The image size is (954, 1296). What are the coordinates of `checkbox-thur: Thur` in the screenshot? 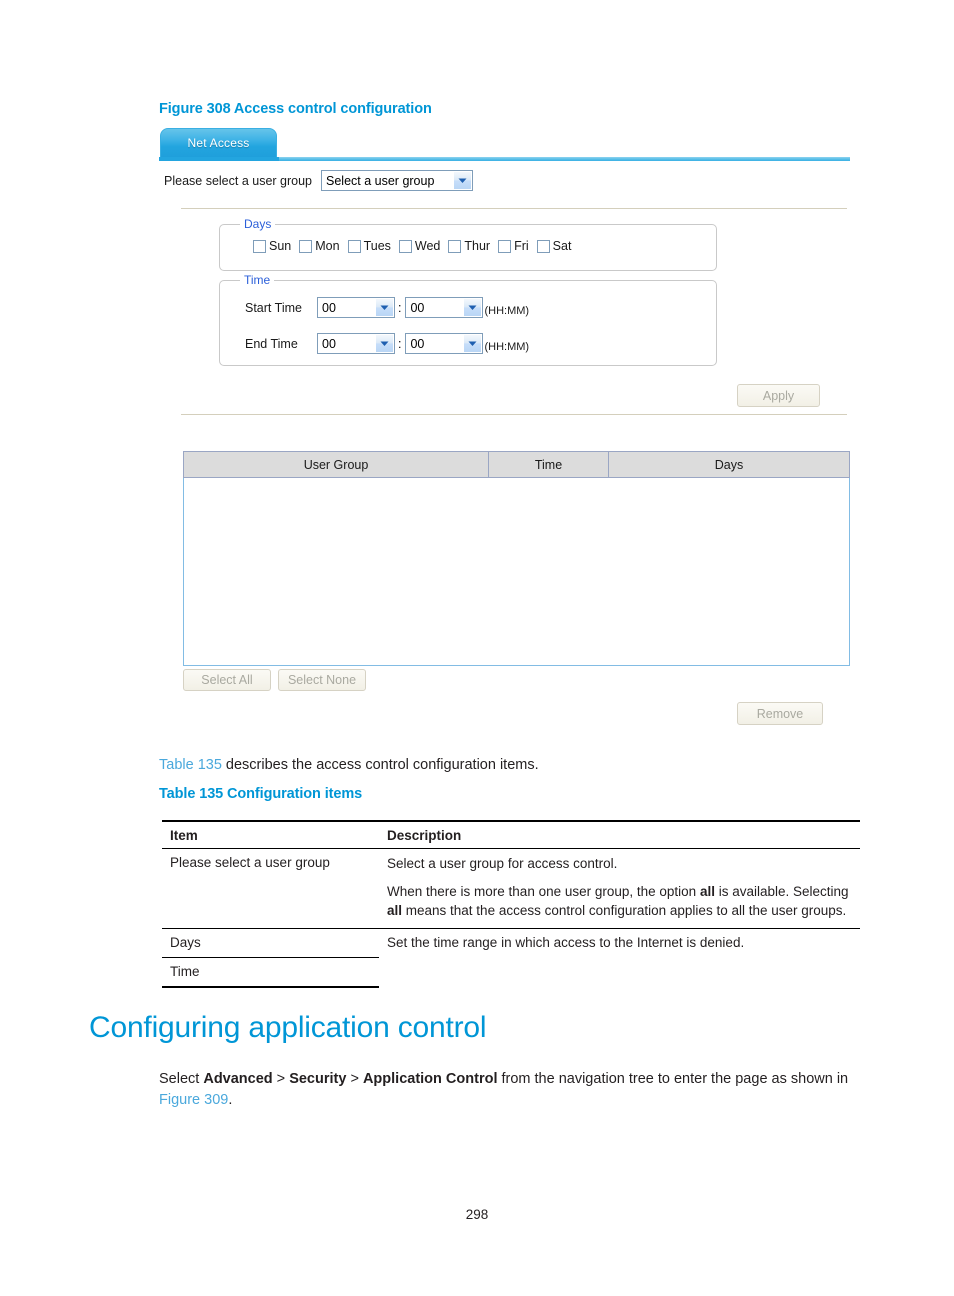 It's located at (469, 246).